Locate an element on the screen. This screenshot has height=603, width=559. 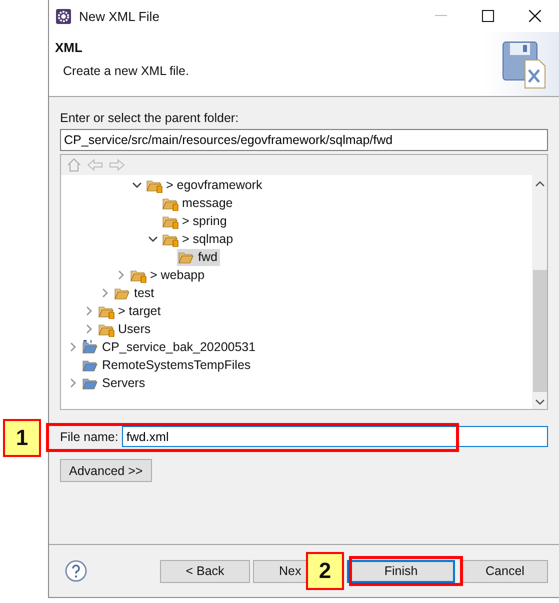
close-icon is located at coordinates (535, 16).